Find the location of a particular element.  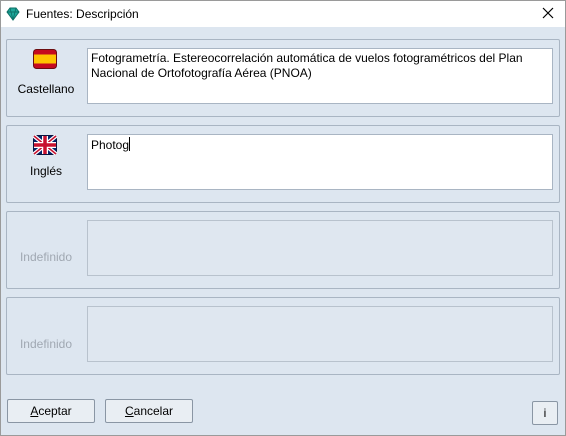

accept-mnemonic: A is located at coordinates (34, 411).